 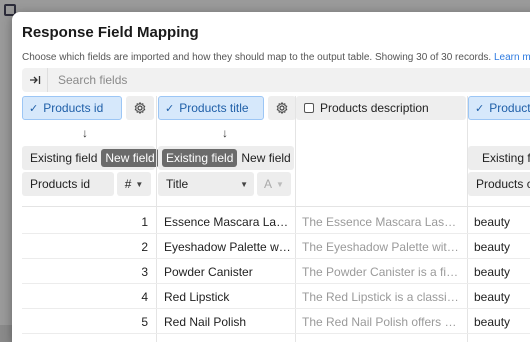 What do you see at coordinates (197, 297) in the screenshot?
I see `cell-title: Red Lipstick` at bounding box center [197, 297].